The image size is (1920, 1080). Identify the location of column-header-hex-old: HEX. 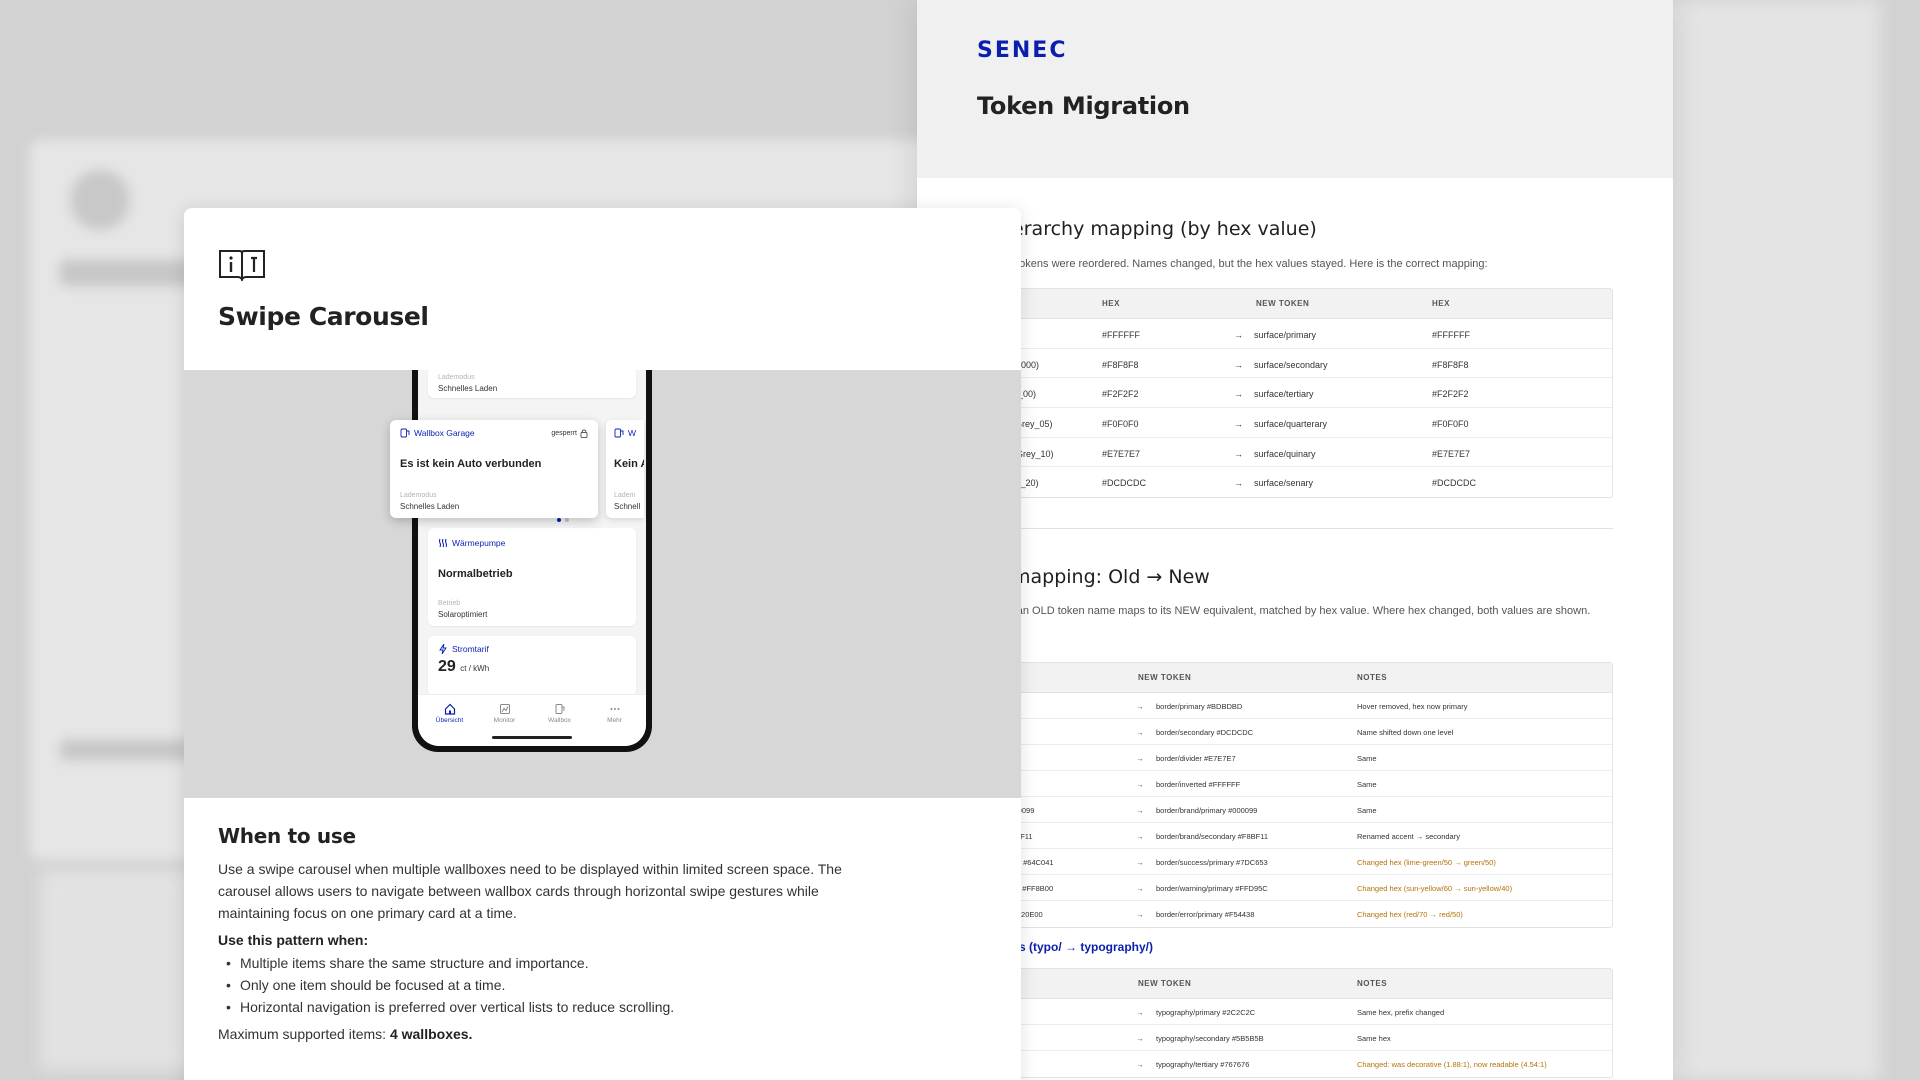
(1111, 303).